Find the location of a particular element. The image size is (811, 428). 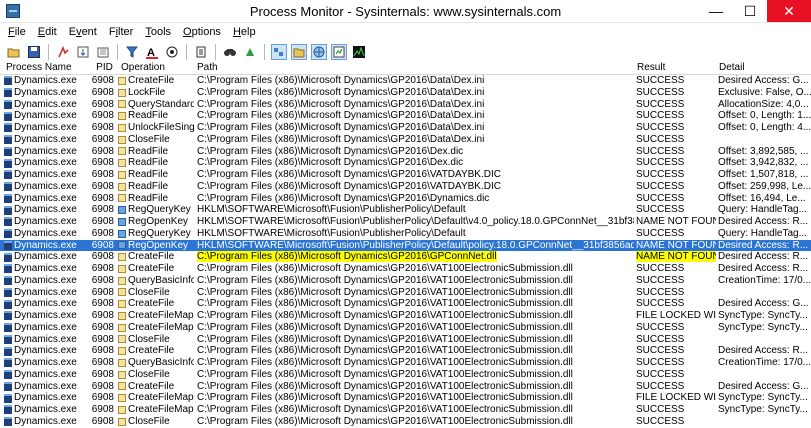

minimize-button: — is located at coordinates (716, 11).